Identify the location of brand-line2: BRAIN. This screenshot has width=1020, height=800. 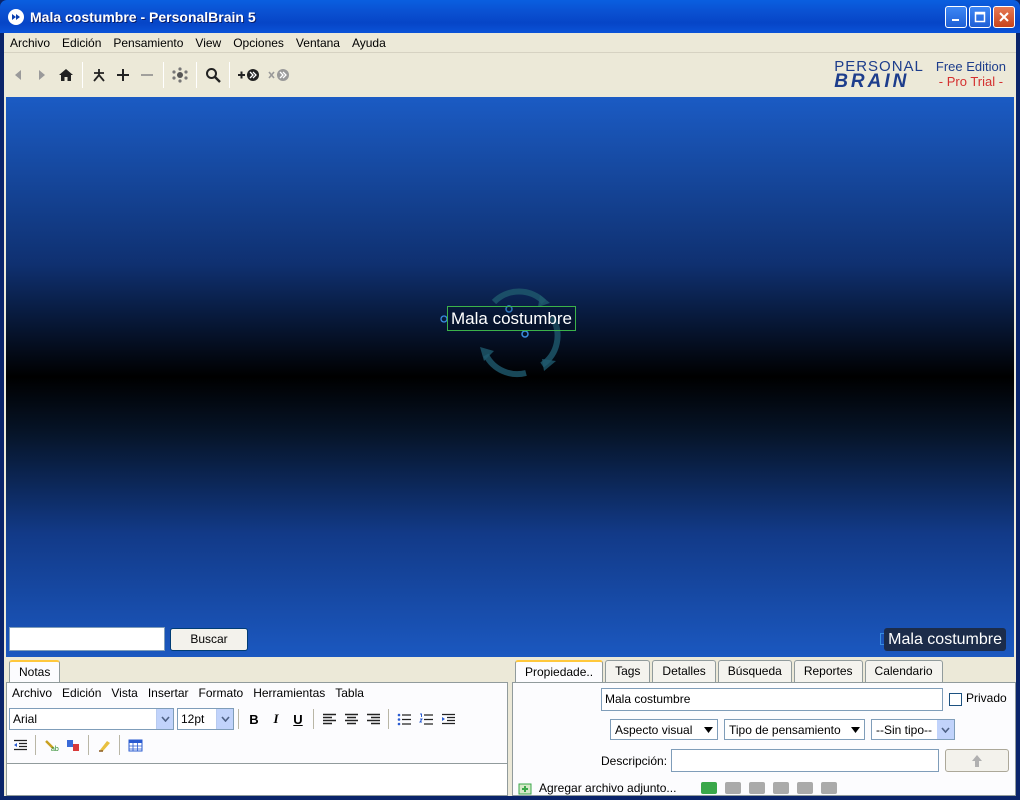
(872, 81).